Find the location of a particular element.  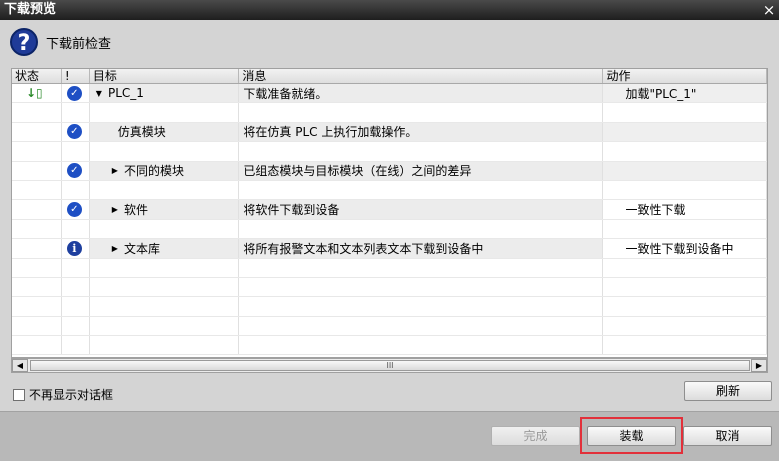

action-cell: 加载"PLC_1" is located at coordinates (685, 93).